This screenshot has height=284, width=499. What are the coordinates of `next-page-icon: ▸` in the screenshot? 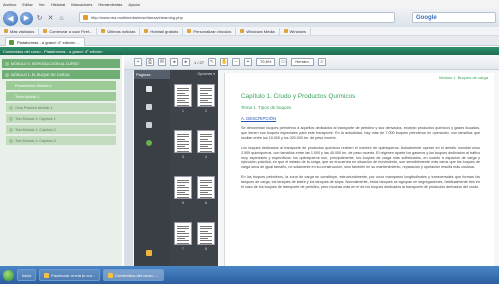 It's located at (186, 62).